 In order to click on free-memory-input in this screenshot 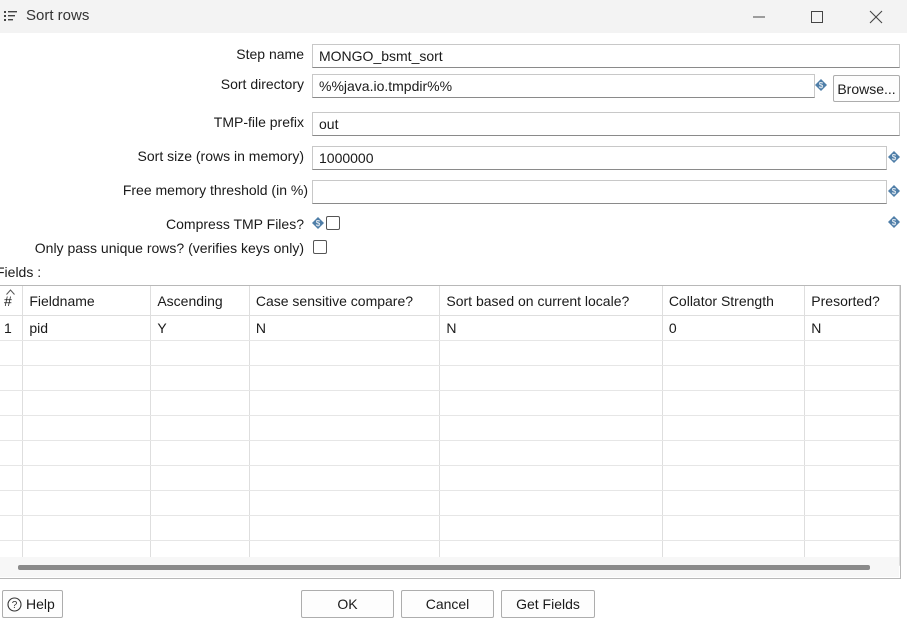, I will do `click(599, 192)`.